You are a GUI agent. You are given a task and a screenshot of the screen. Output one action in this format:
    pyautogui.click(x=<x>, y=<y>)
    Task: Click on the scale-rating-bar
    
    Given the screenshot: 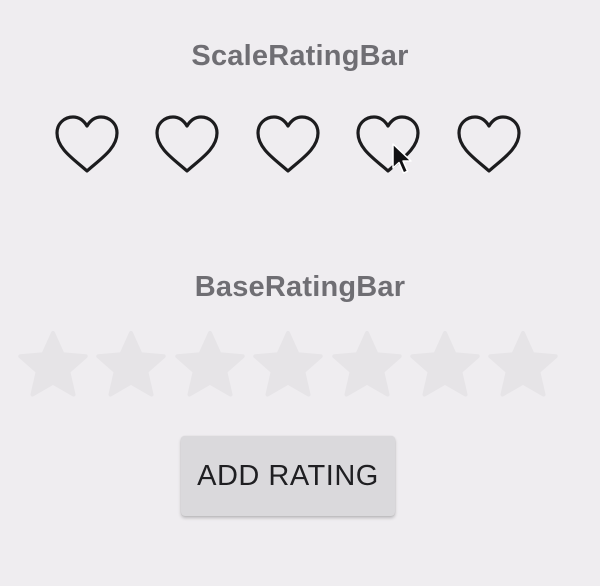 What is the action you would take?
    pyautogui.click(x=300, y=145)
    